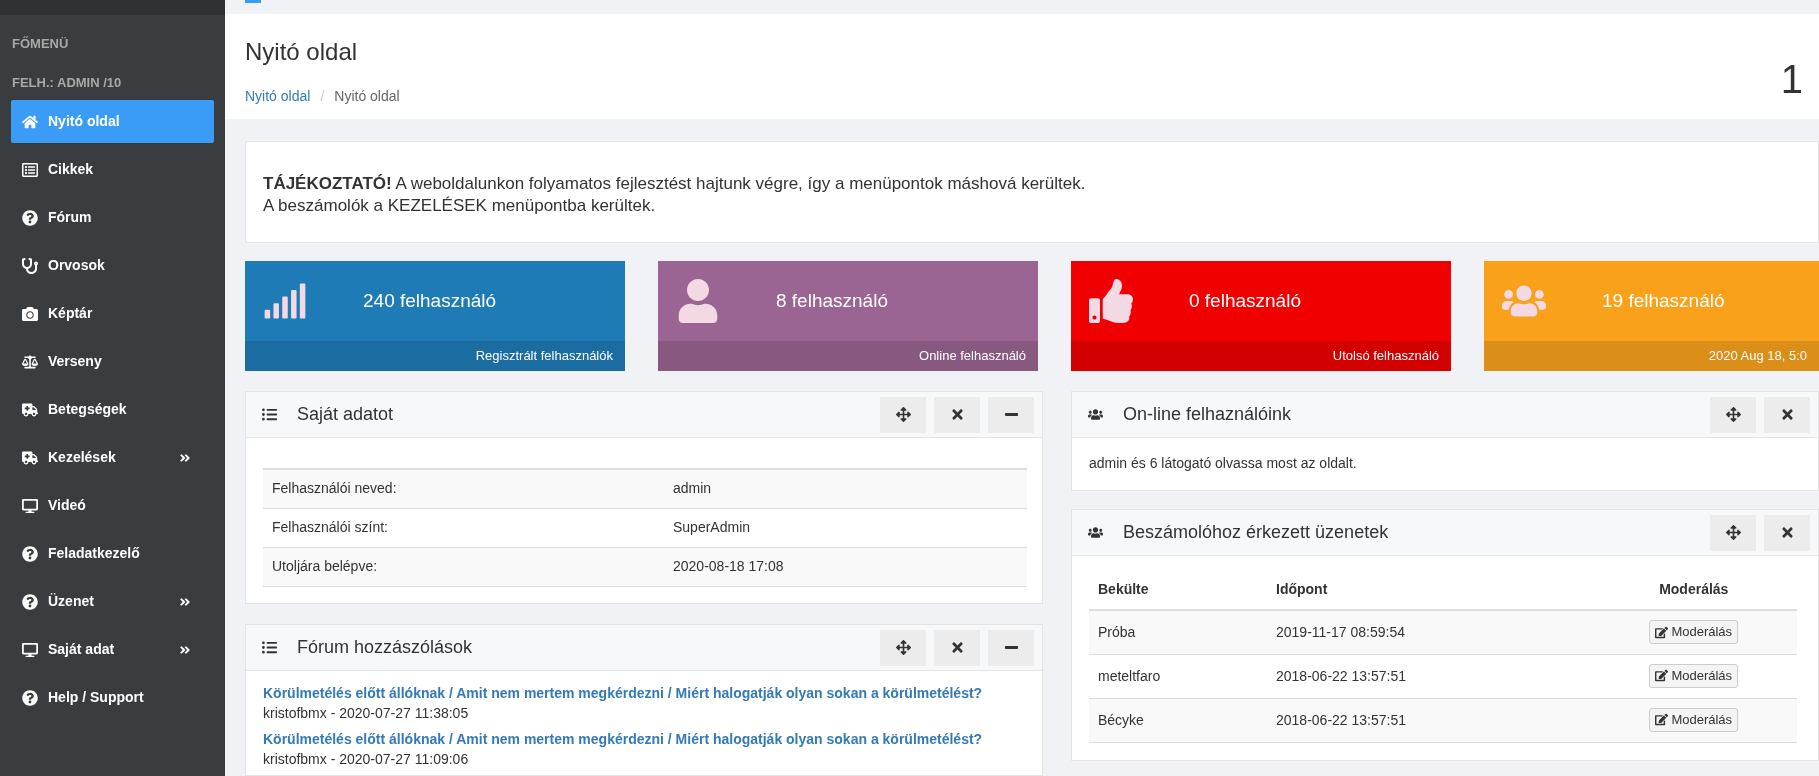 The width and height of the screenshot is (1819, 776). I want to click on table-cell: Felhasználói színt:, so click(468, 527).